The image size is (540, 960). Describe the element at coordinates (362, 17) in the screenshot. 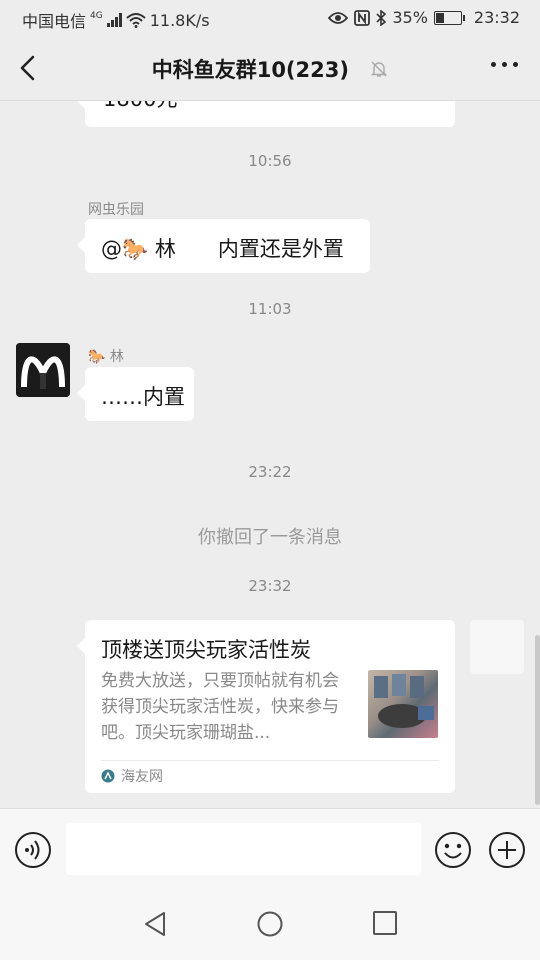

I see `nfc-icon` at that location.